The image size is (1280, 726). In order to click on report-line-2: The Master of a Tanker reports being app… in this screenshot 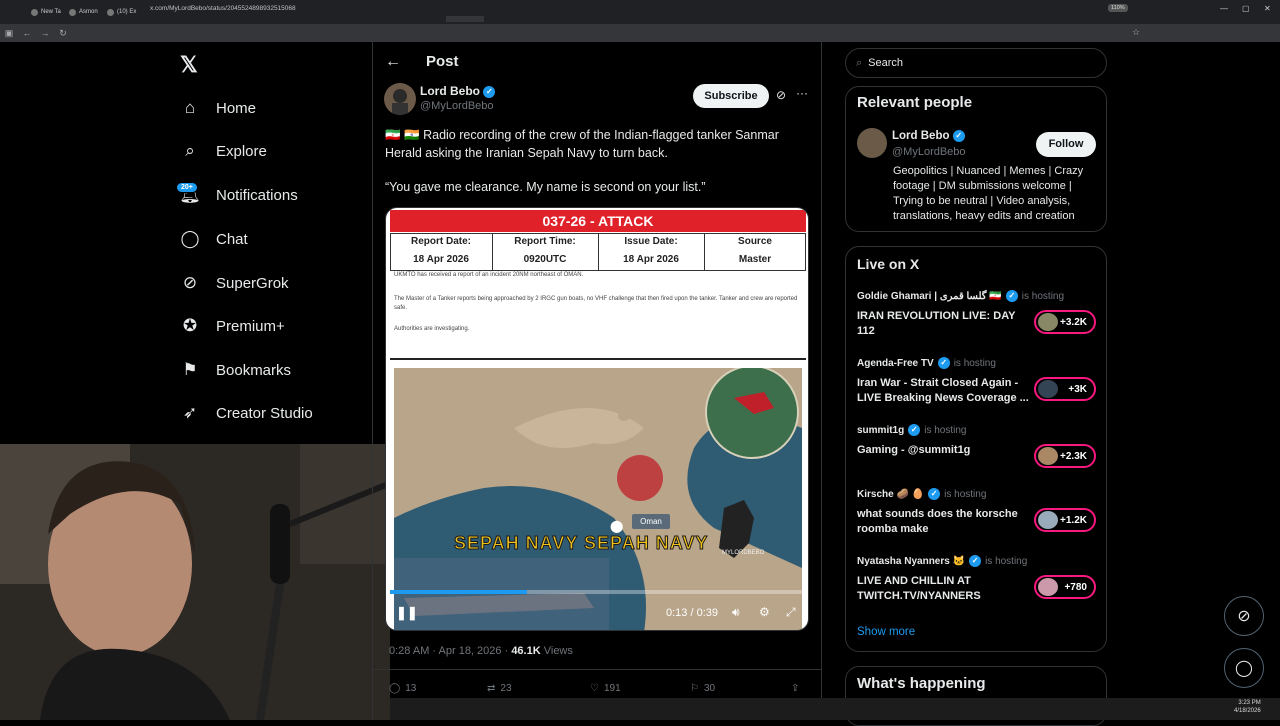, I will do `click(596, 303)`.